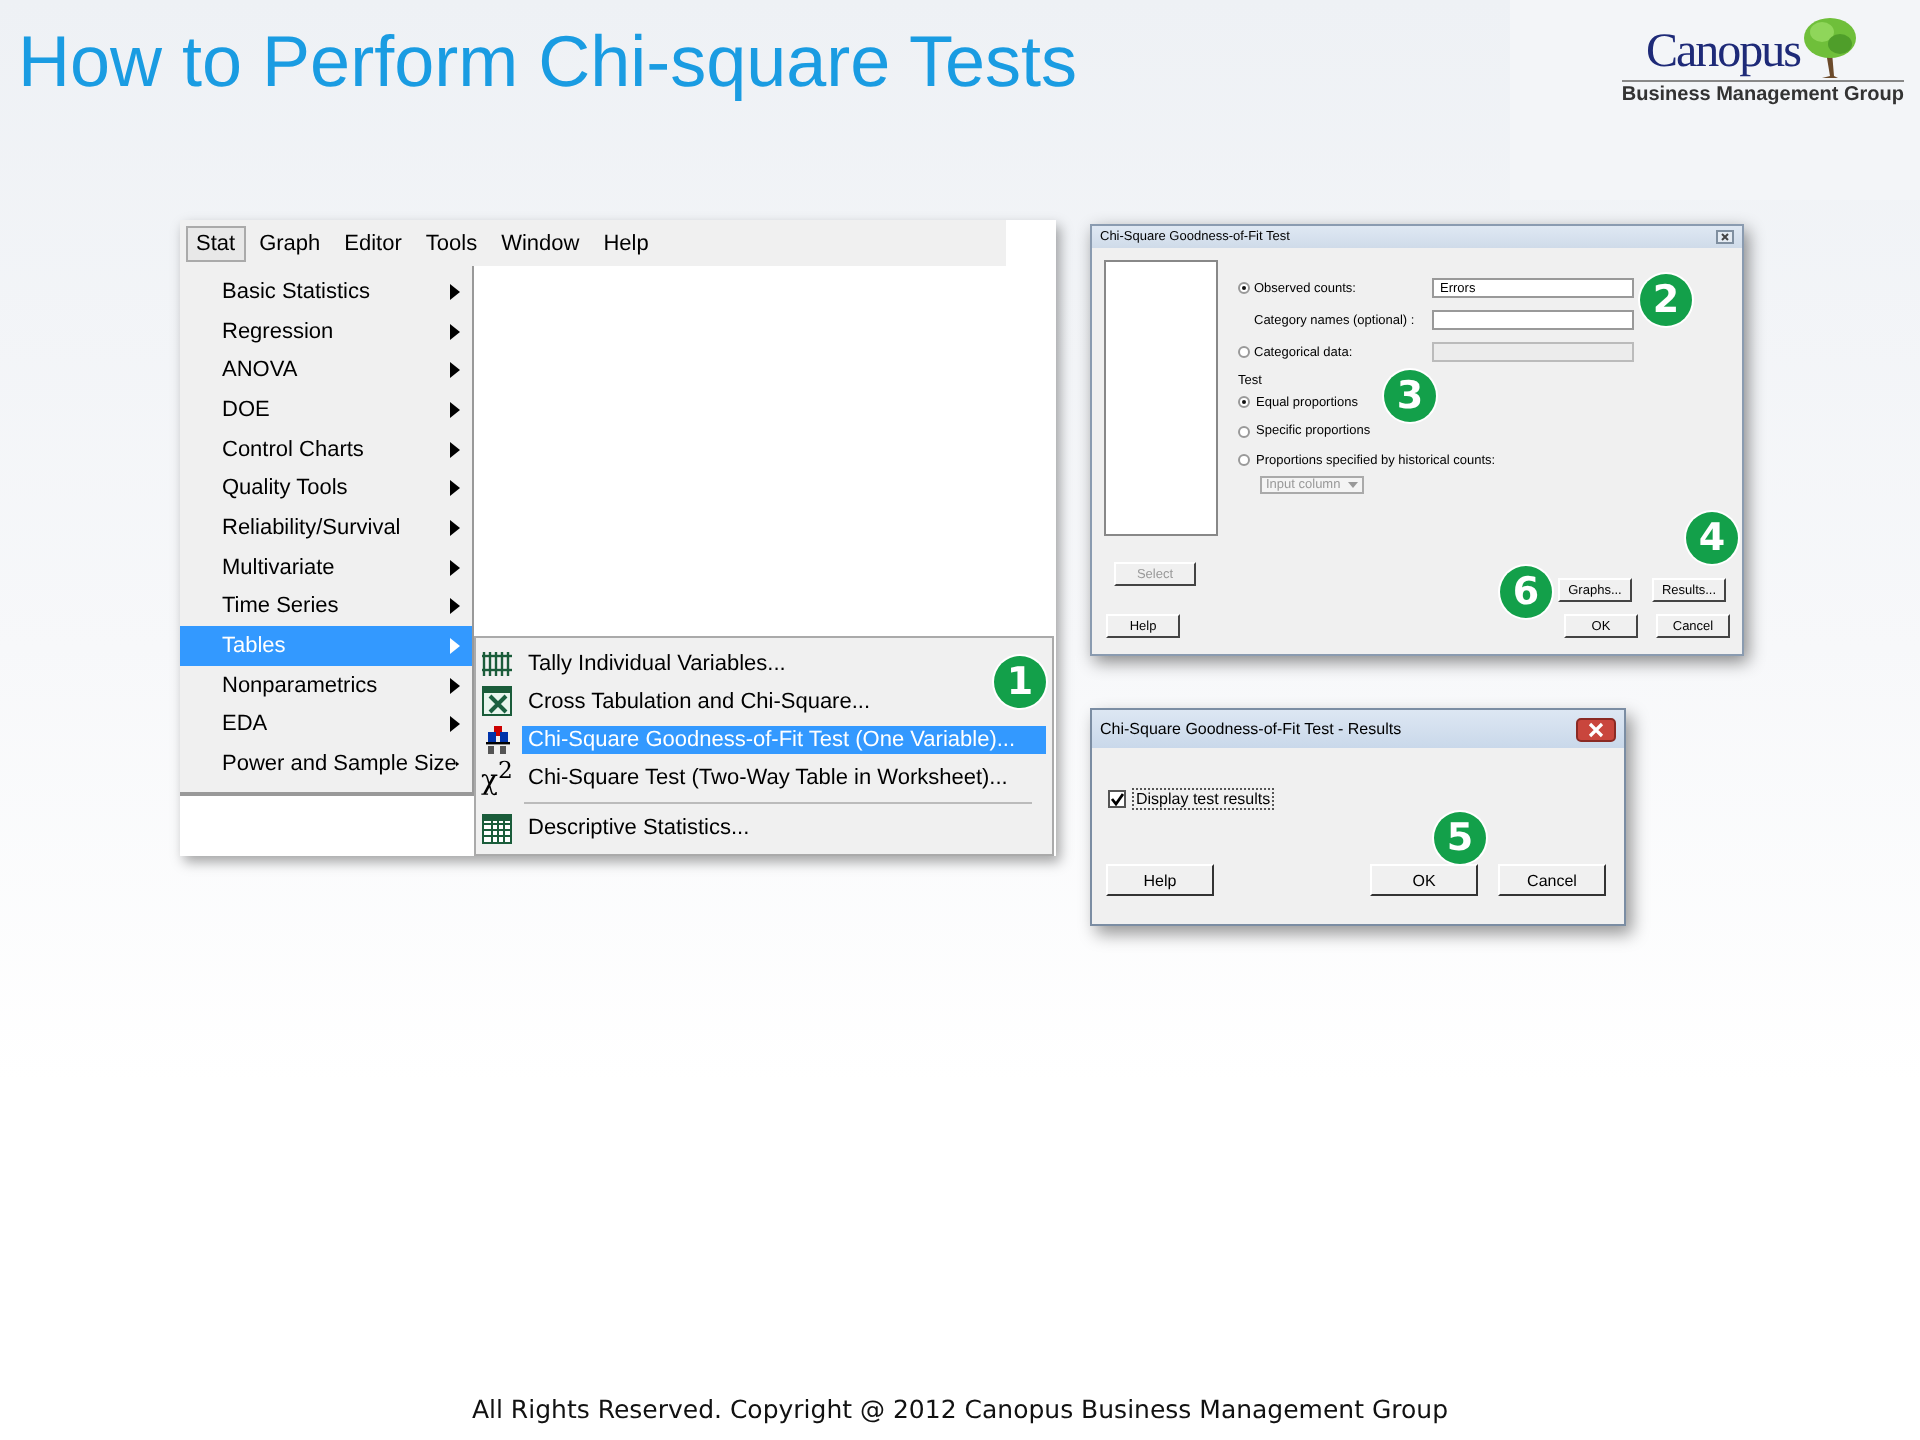 The width and height of the screenshot is (1920, 1440). I want to click on copyright-footer: All Rights Reserved. Copyright @ 2012 Canopus Business Management Group, so click(960, 1409).